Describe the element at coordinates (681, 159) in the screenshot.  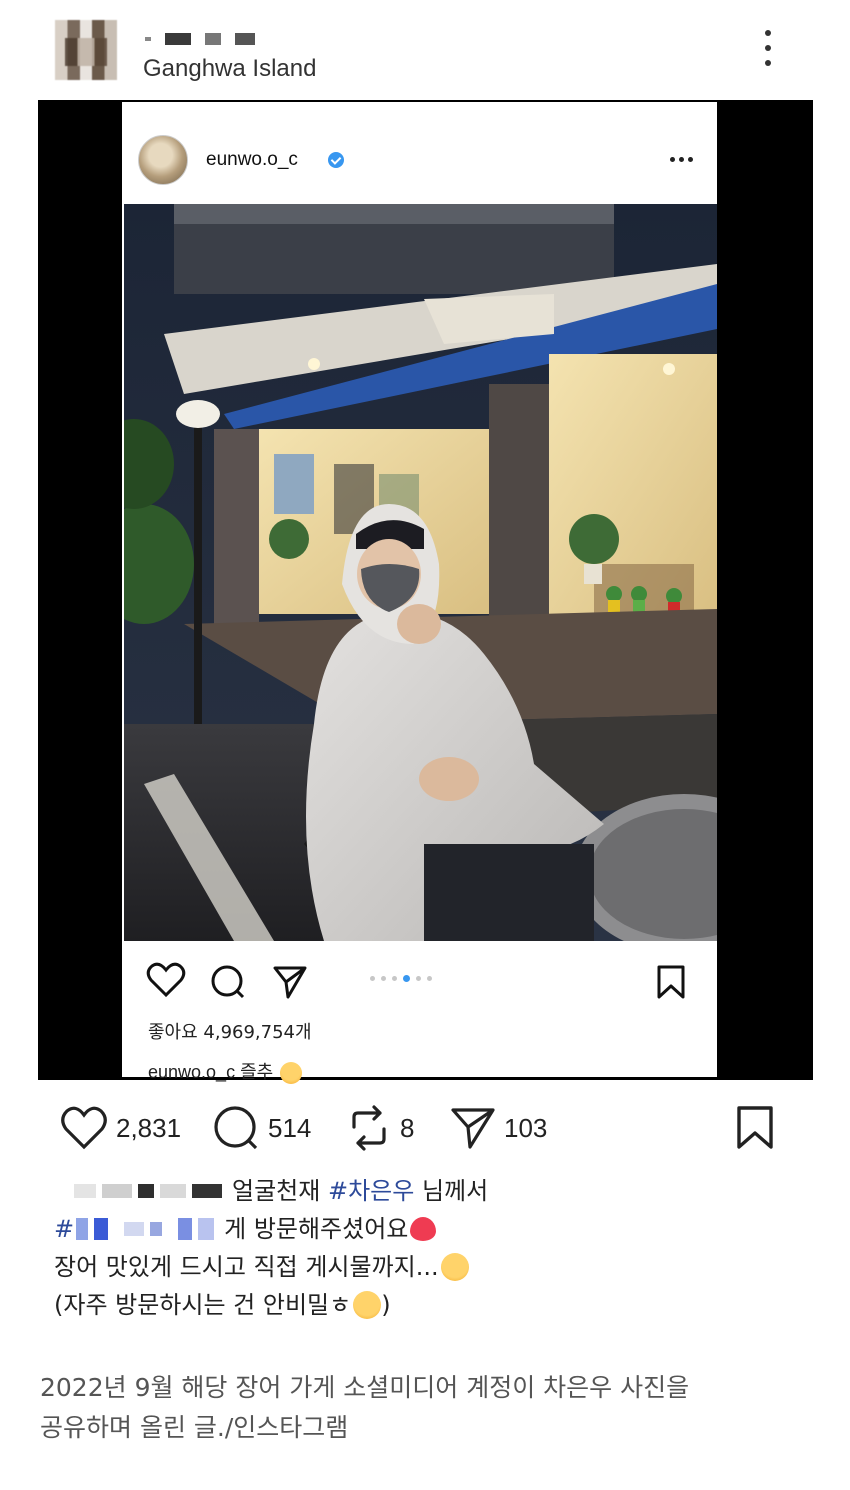
I see `more-horizontal-icon` at that location.